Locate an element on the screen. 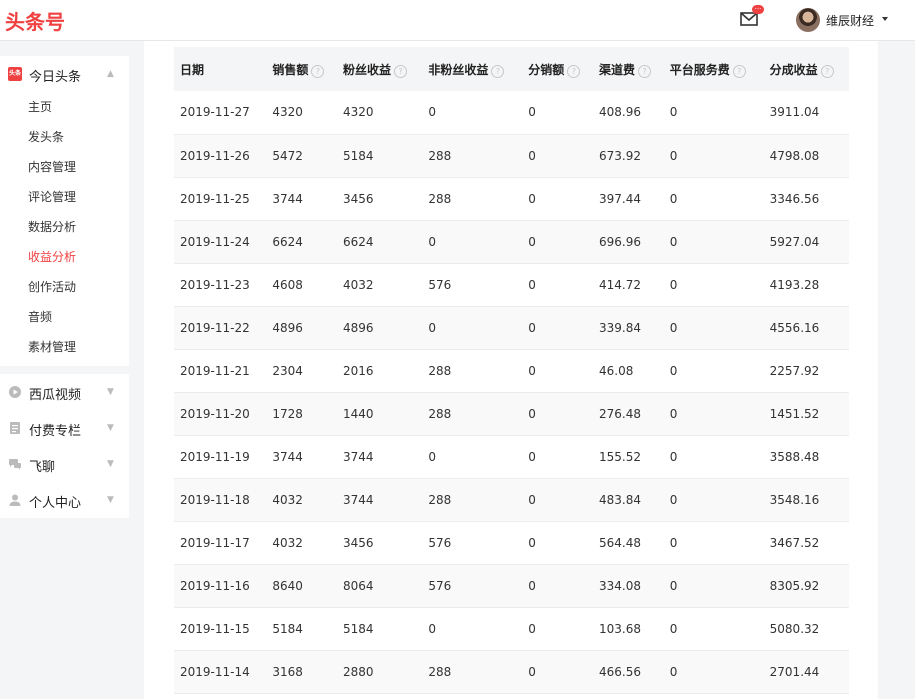  table-cell: 4896 is located at coordinates (358, 327).